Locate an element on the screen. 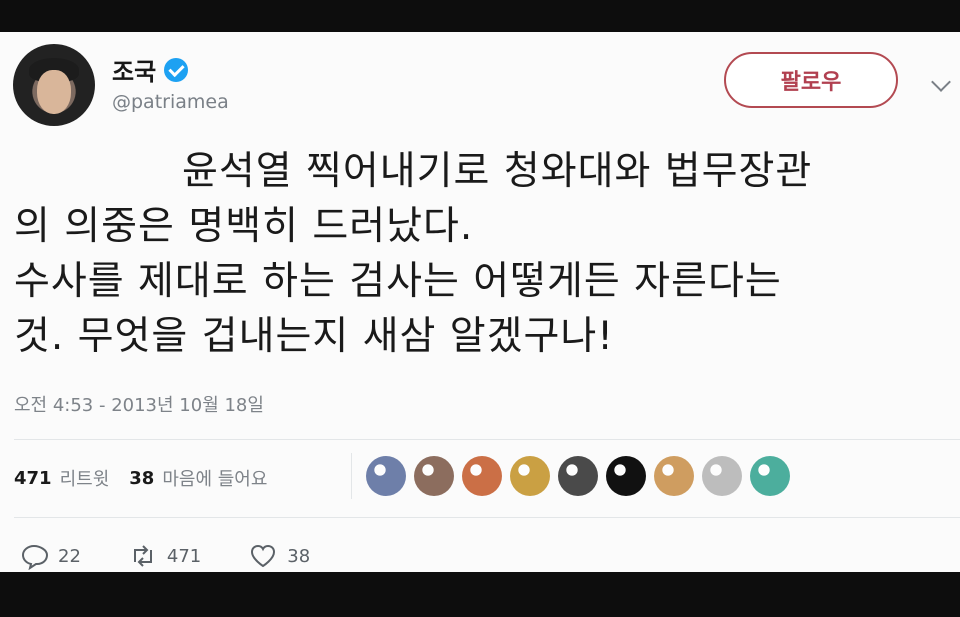 The height and width of the screenshot is (617, 960). handle: @patriamea is located at coordinates (170, 102).